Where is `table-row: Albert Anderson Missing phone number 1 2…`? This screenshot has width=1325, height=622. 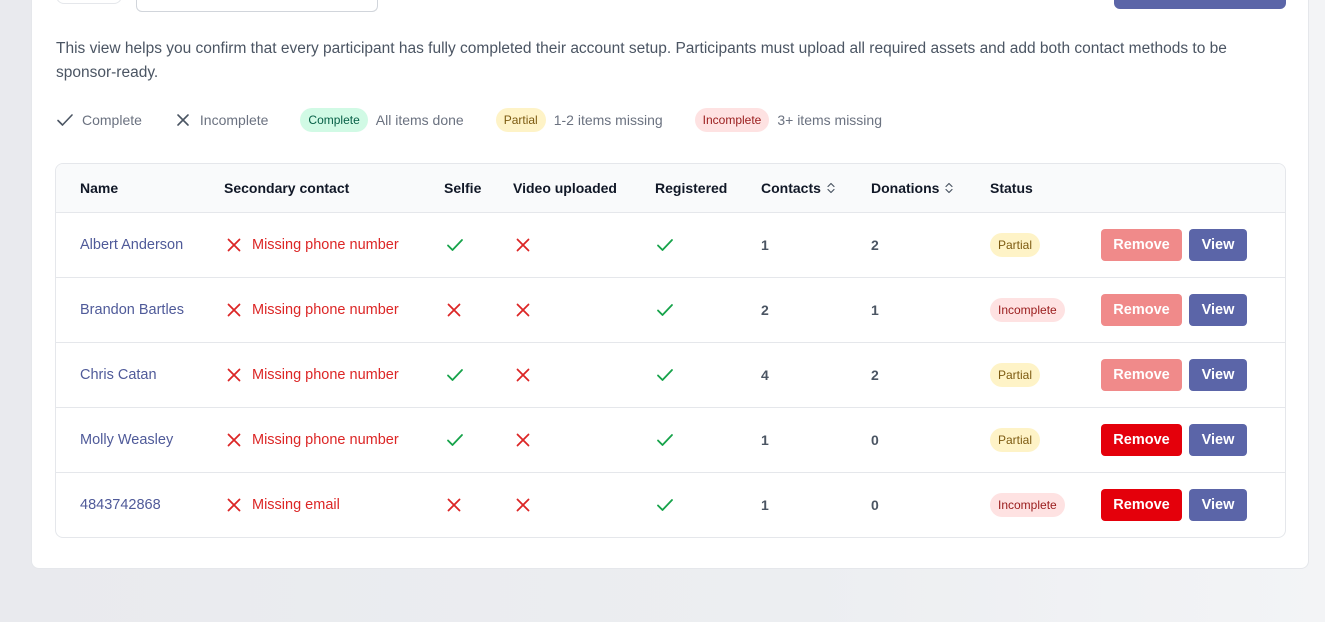
table-row: Albert Anderson Missing phone number 1 2… is located at coordinates (670, 245).